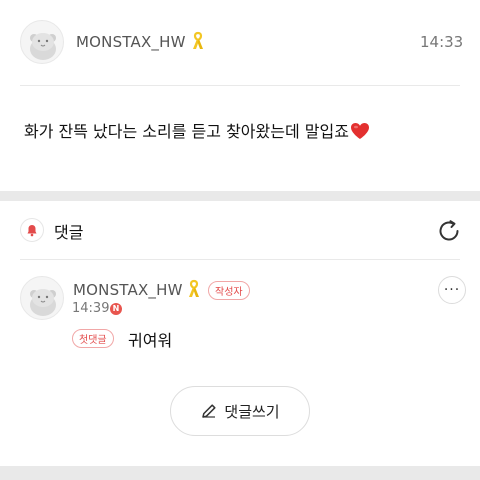 The image size is (480, 480). I want to click on commenter-name: MONSTAX_HW, so click(128, 290).